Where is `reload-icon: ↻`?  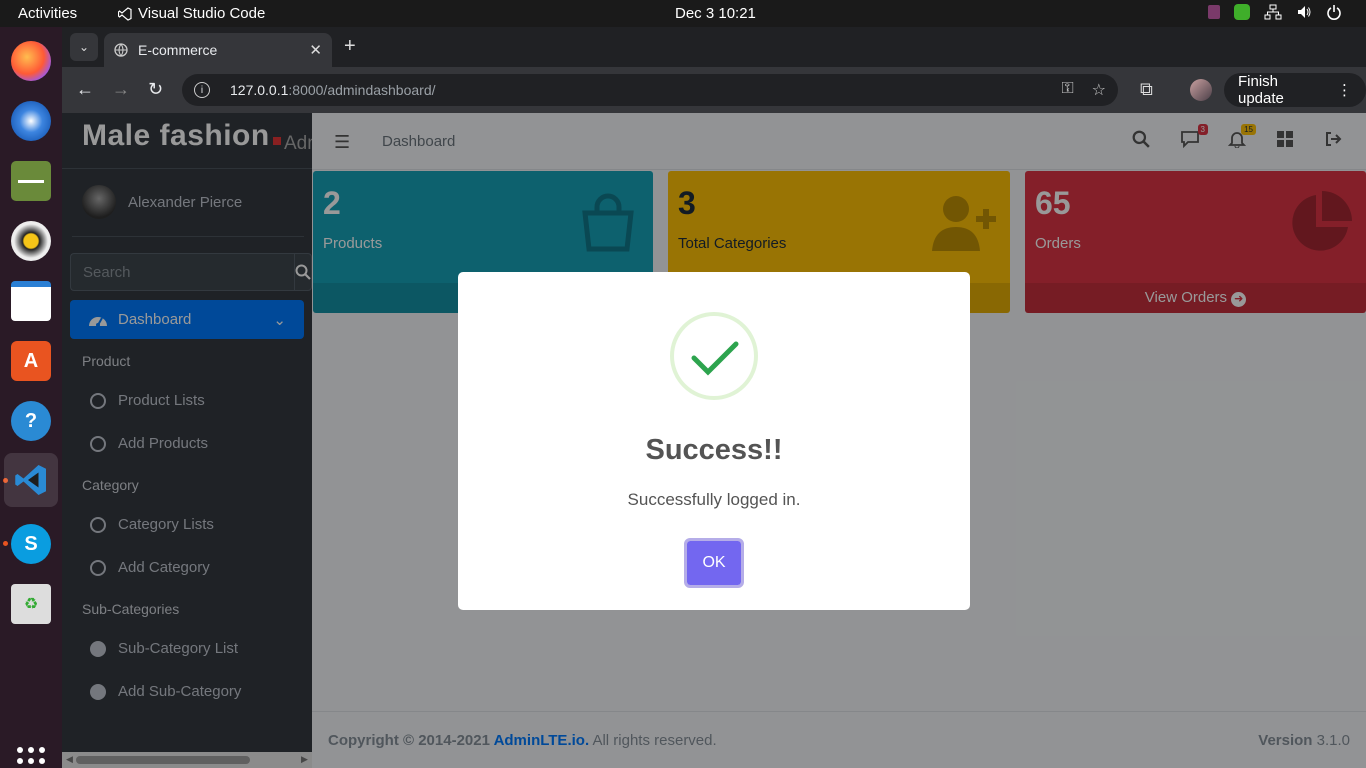
reload-icon: ↻ is located at coordinates (155, 89).